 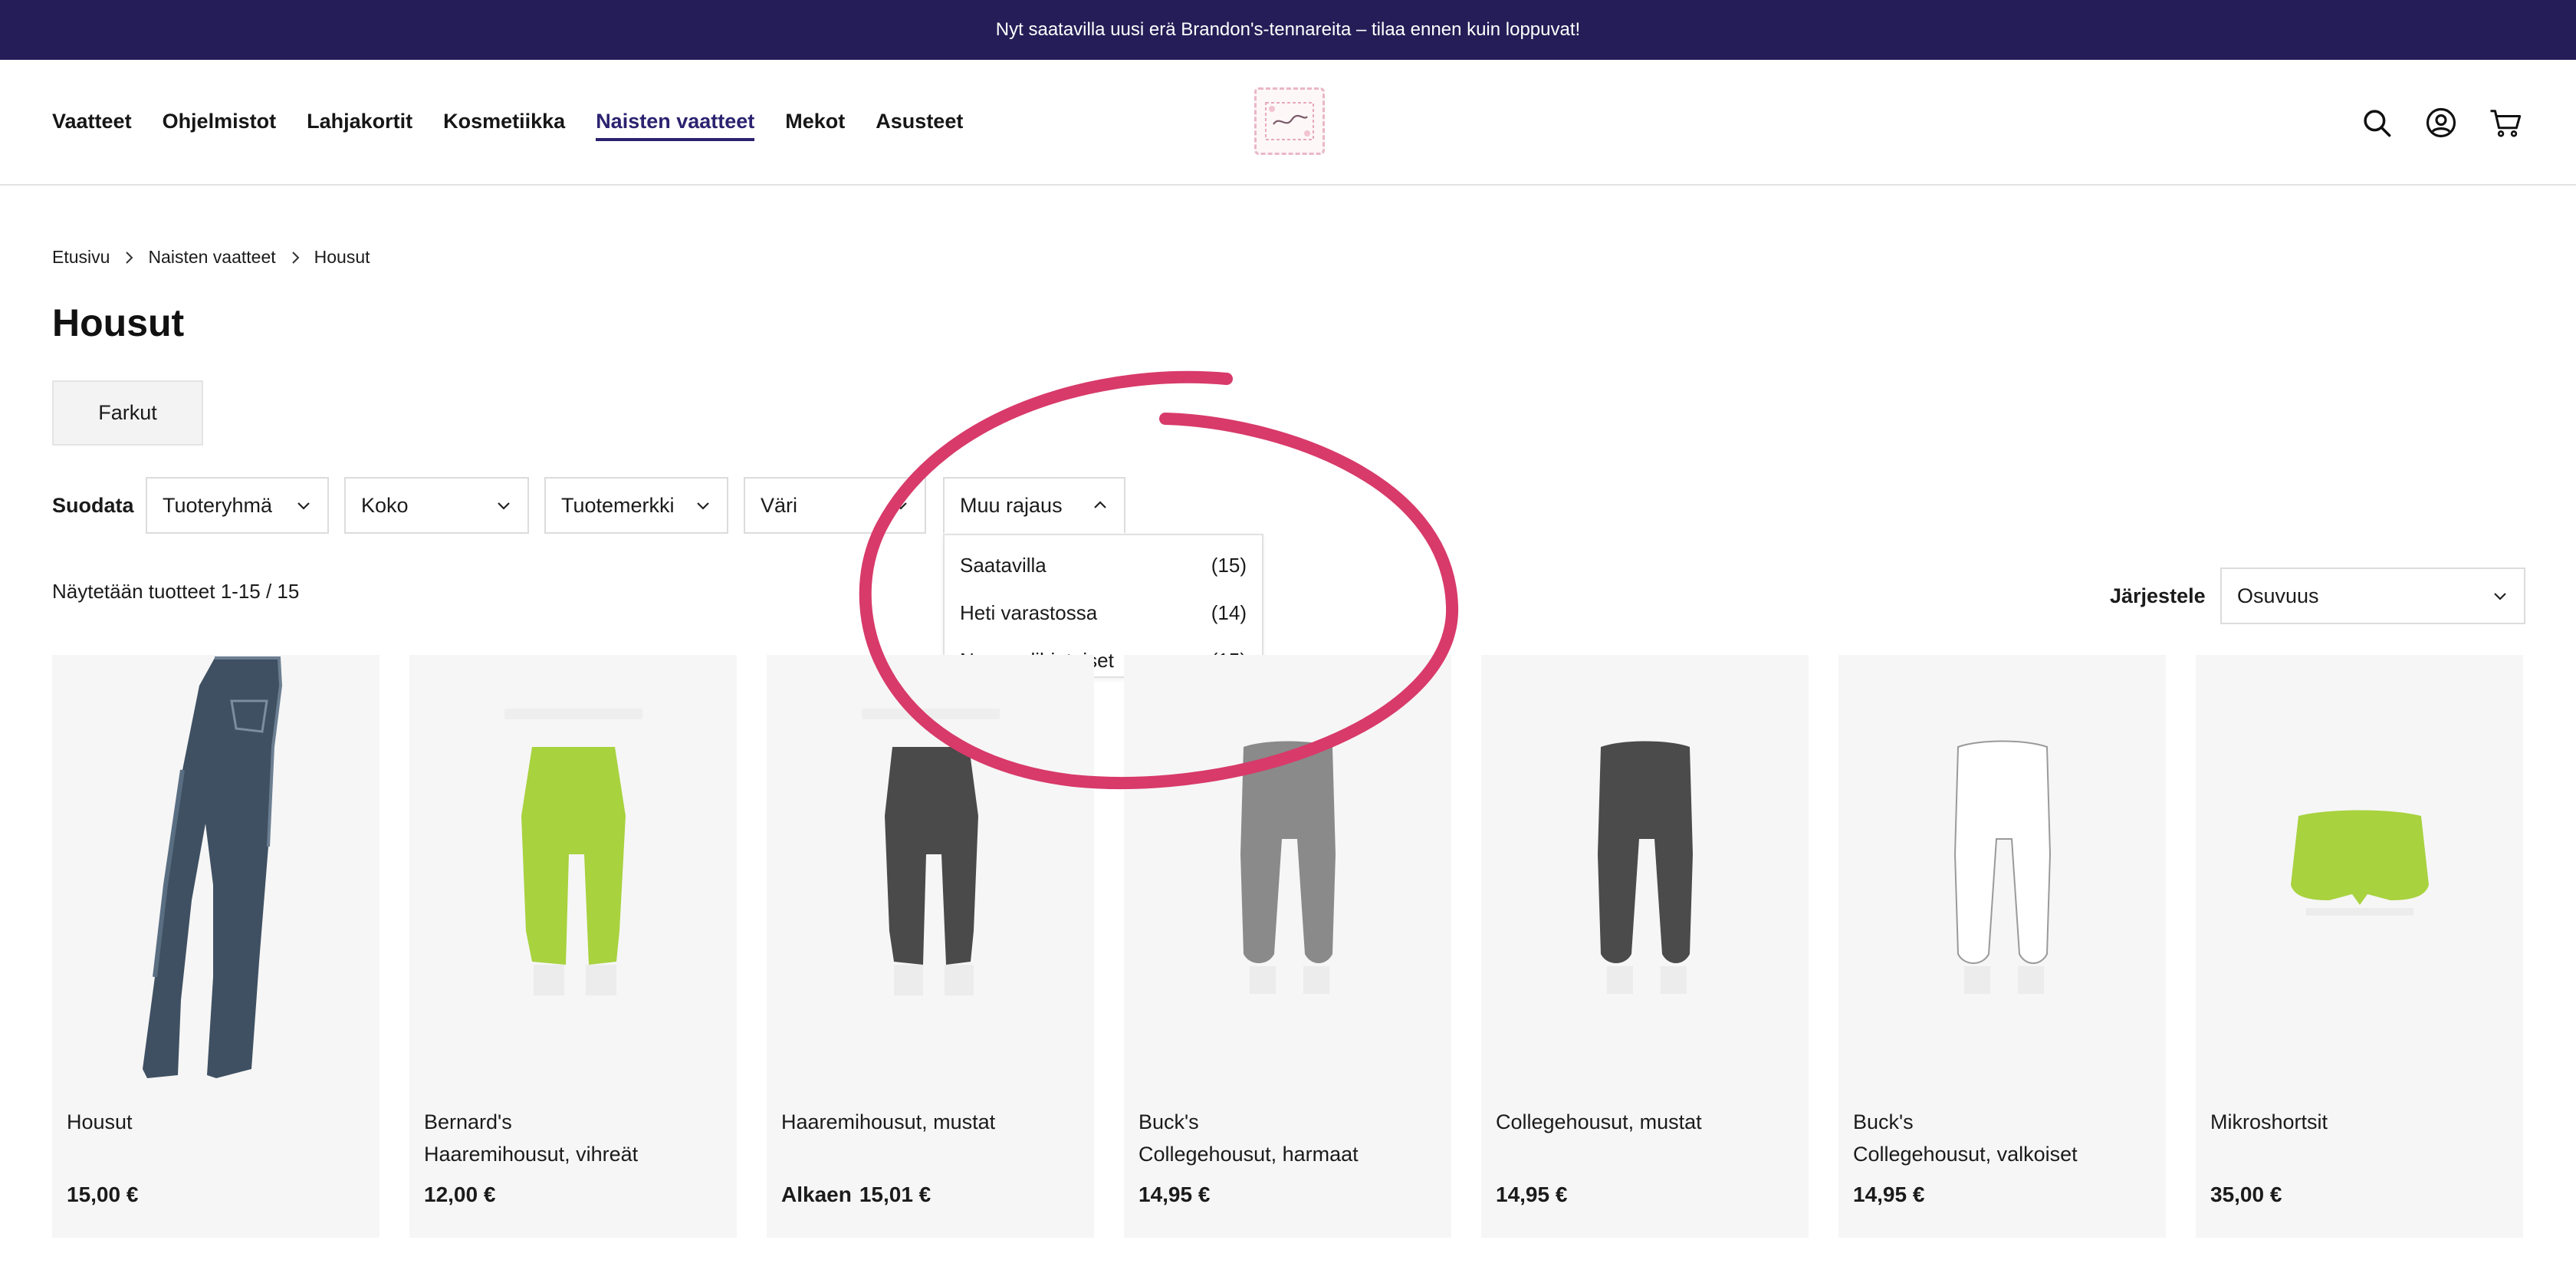 What do you see at coordinates (1029, 612) in the screenshot?
I see `option-label: Heti varastossa` at bounding box center [1029, 612].